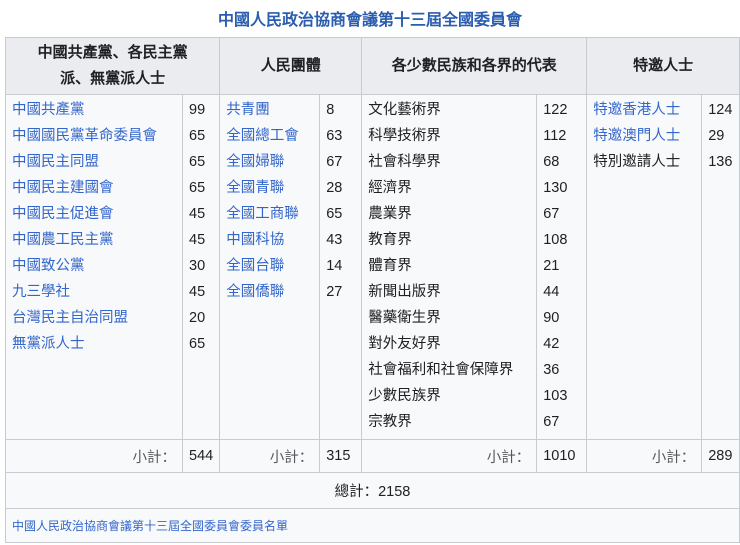 This screenshot has height=545, width=740. I want to click on member-count: 42, so click(551, 344).